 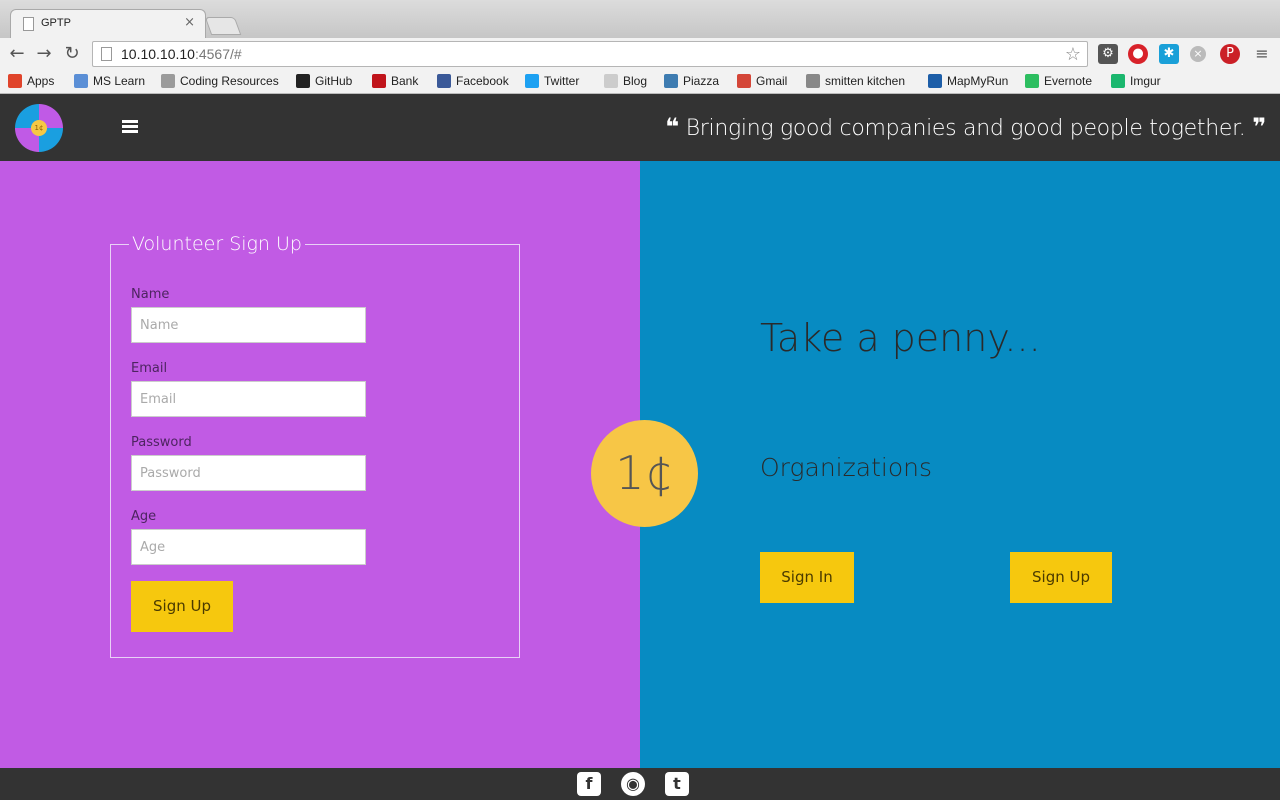 I want to click on browser-tabstrip: GPTP ×, so click(x=640, y=19).